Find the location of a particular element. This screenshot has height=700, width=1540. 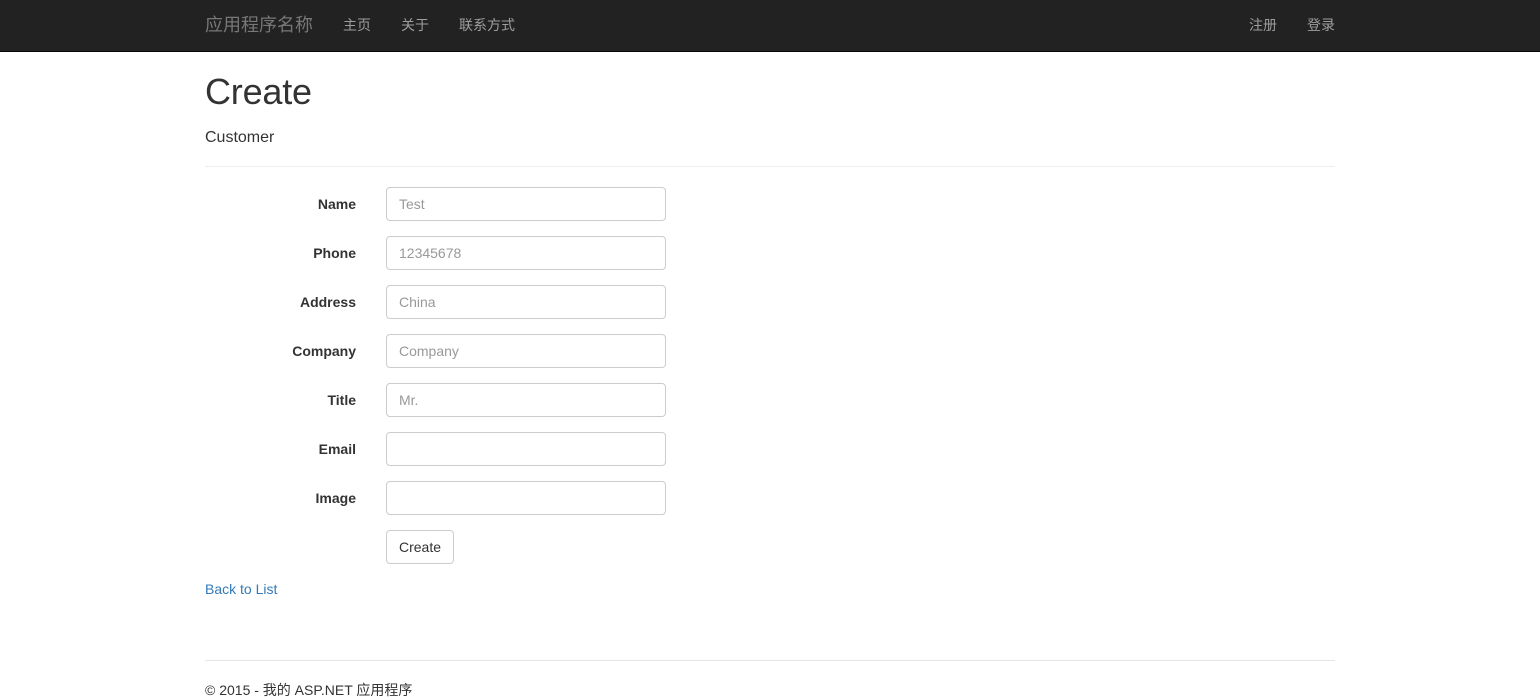

field-wrap-title is located at coordinates (526, 400).